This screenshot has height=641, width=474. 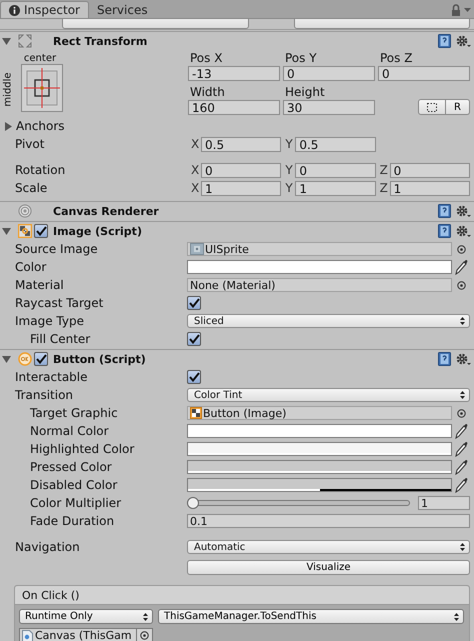 I want to click on component-header: Image (Script), so click(x=237, y=230).